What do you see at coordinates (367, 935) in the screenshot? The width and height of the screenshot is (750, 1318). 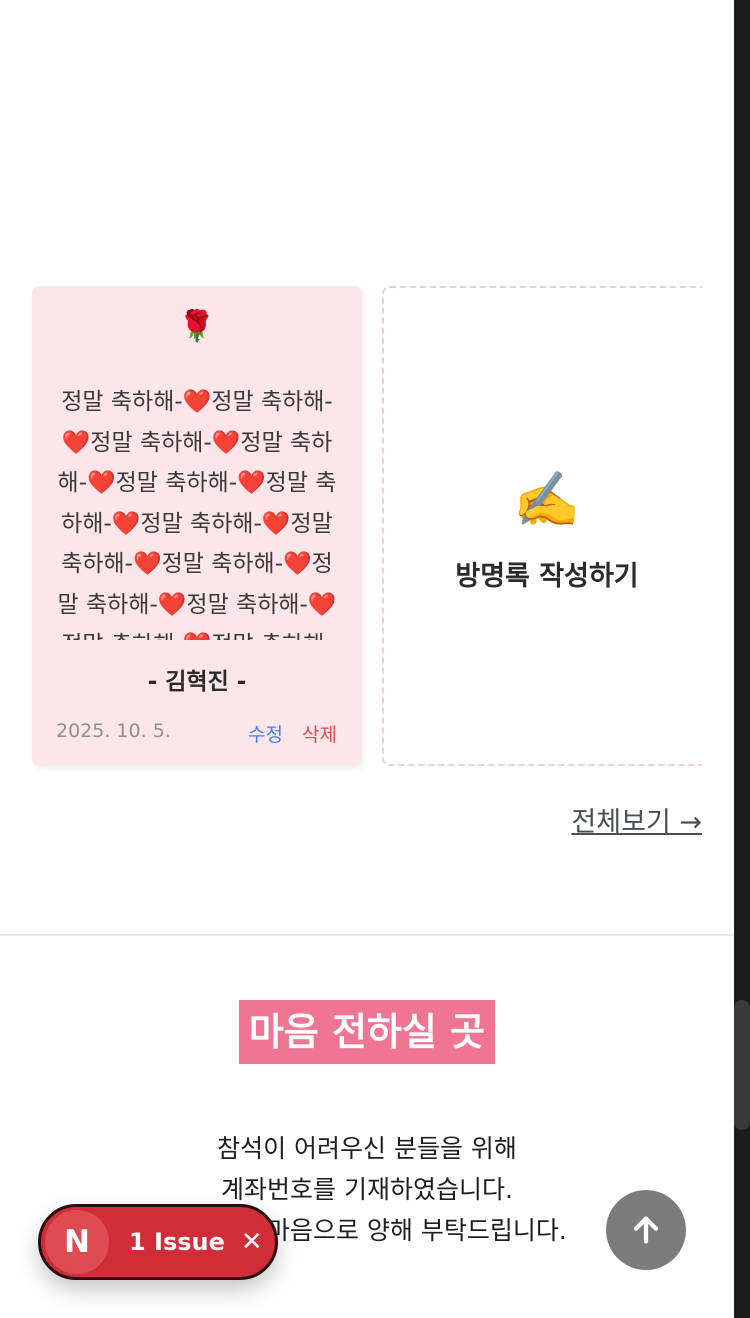 I see `section-divider` at bounding box center [367, 935].